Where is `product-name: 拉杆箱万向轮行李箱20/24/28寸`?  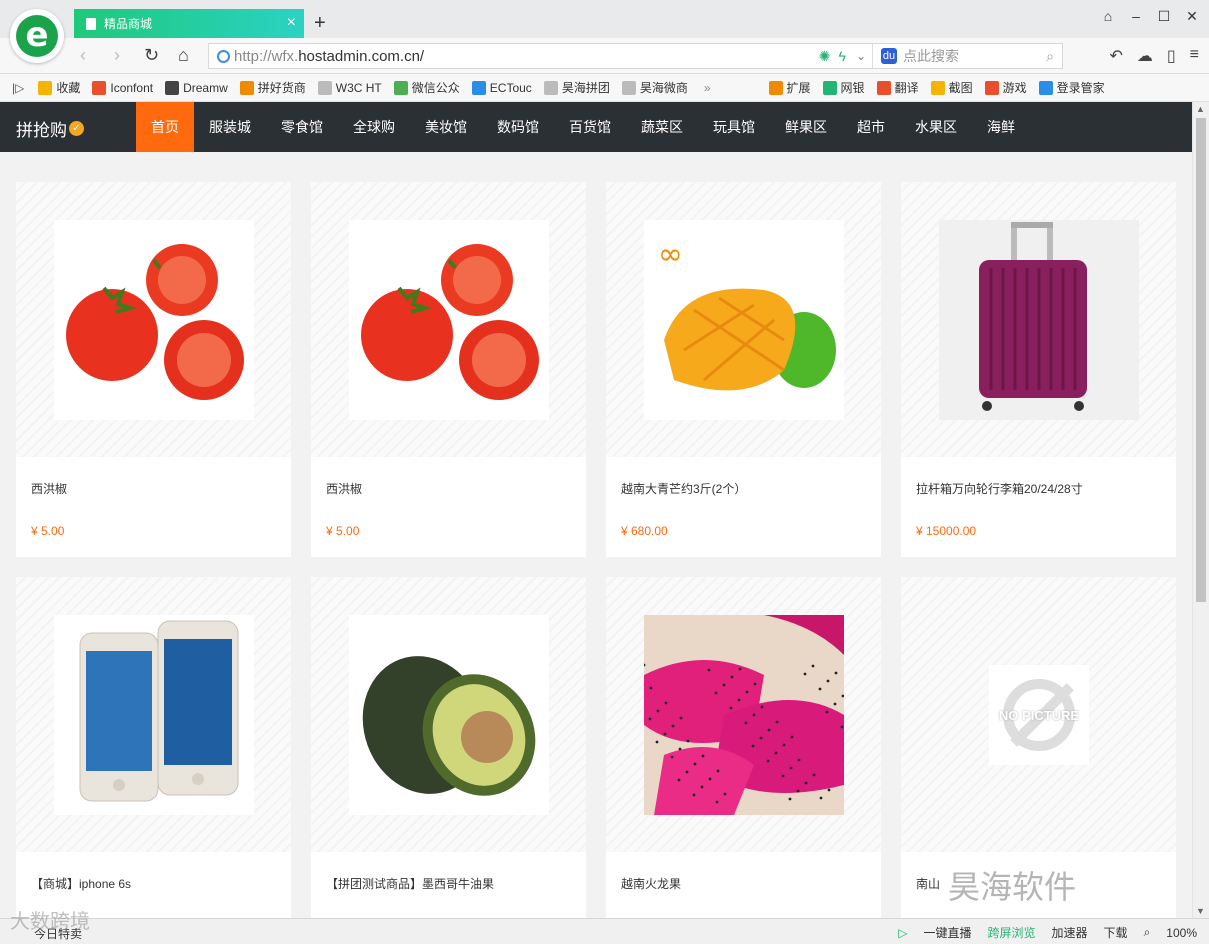 product-name: 拉杆箱万向轮行李箱20/24/28寸 is located at coordinates (999, 488).